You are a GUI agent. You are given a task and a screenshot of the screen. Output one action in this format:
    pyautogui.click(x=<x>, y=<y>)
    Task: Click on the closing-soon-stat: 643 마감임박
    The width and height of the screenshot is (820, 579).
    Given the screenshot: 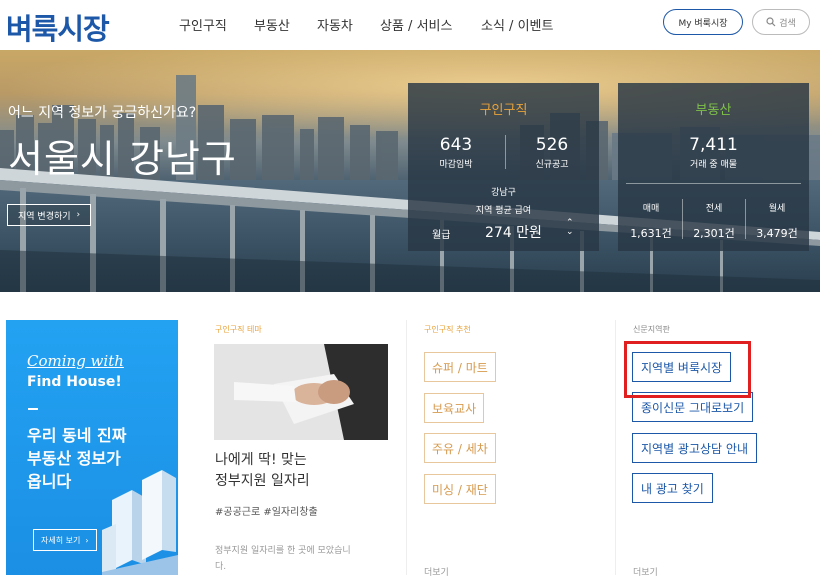 What is the action you would take?
    pyautogui.click(x=456, y=152)
    